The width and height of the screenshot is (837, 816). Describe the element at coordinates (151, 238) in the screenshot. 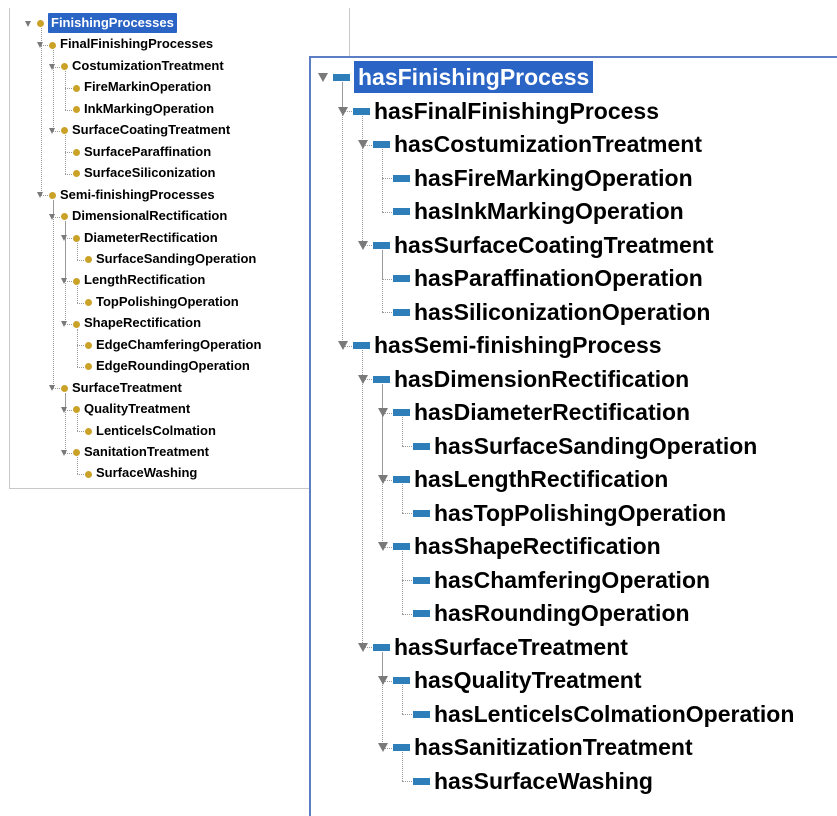

I see `class-tree-item: DiameterRectification` at that location.